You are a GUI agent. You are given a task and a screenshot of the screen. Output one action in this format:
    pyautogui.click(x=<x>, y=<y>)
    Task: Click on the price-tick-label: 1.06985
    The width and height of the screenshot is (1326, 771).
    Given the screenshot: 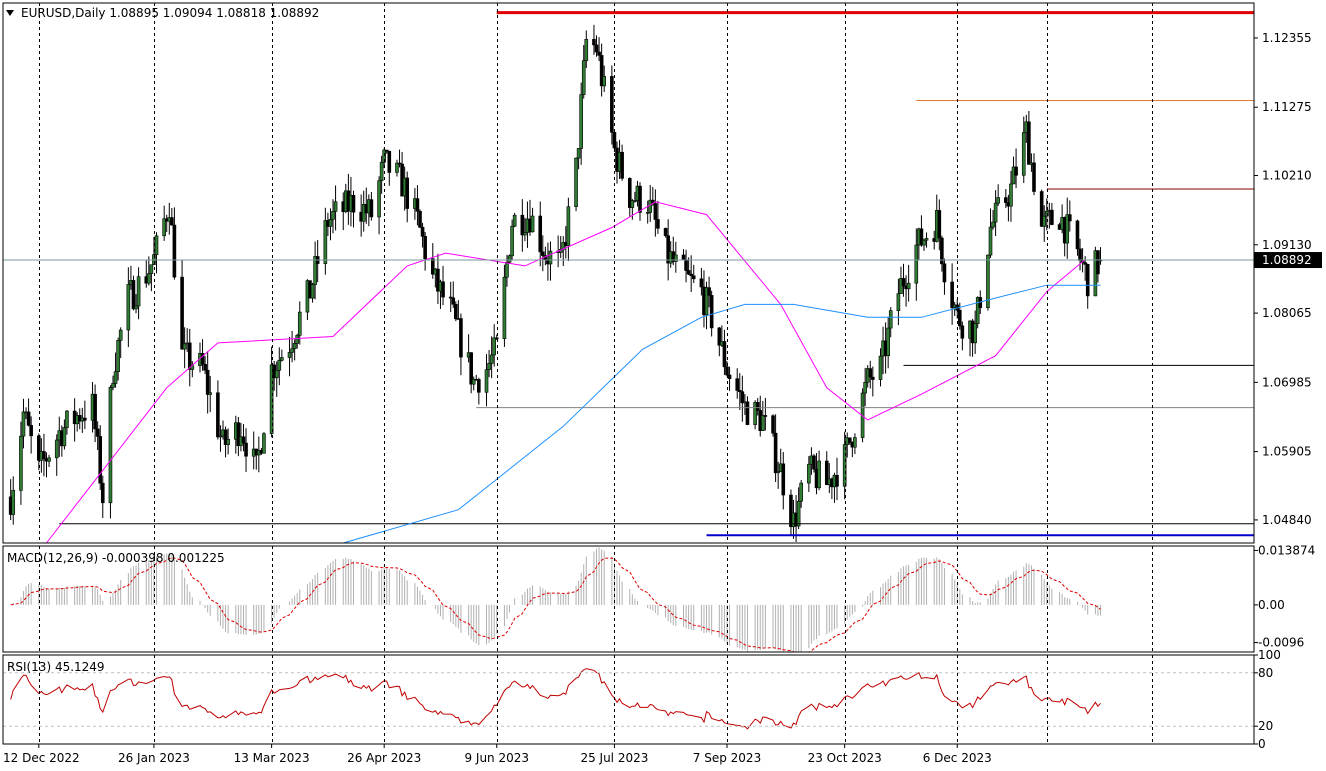 What is the action you would take?
    pyautogui.click(x=1287, y=382)
    